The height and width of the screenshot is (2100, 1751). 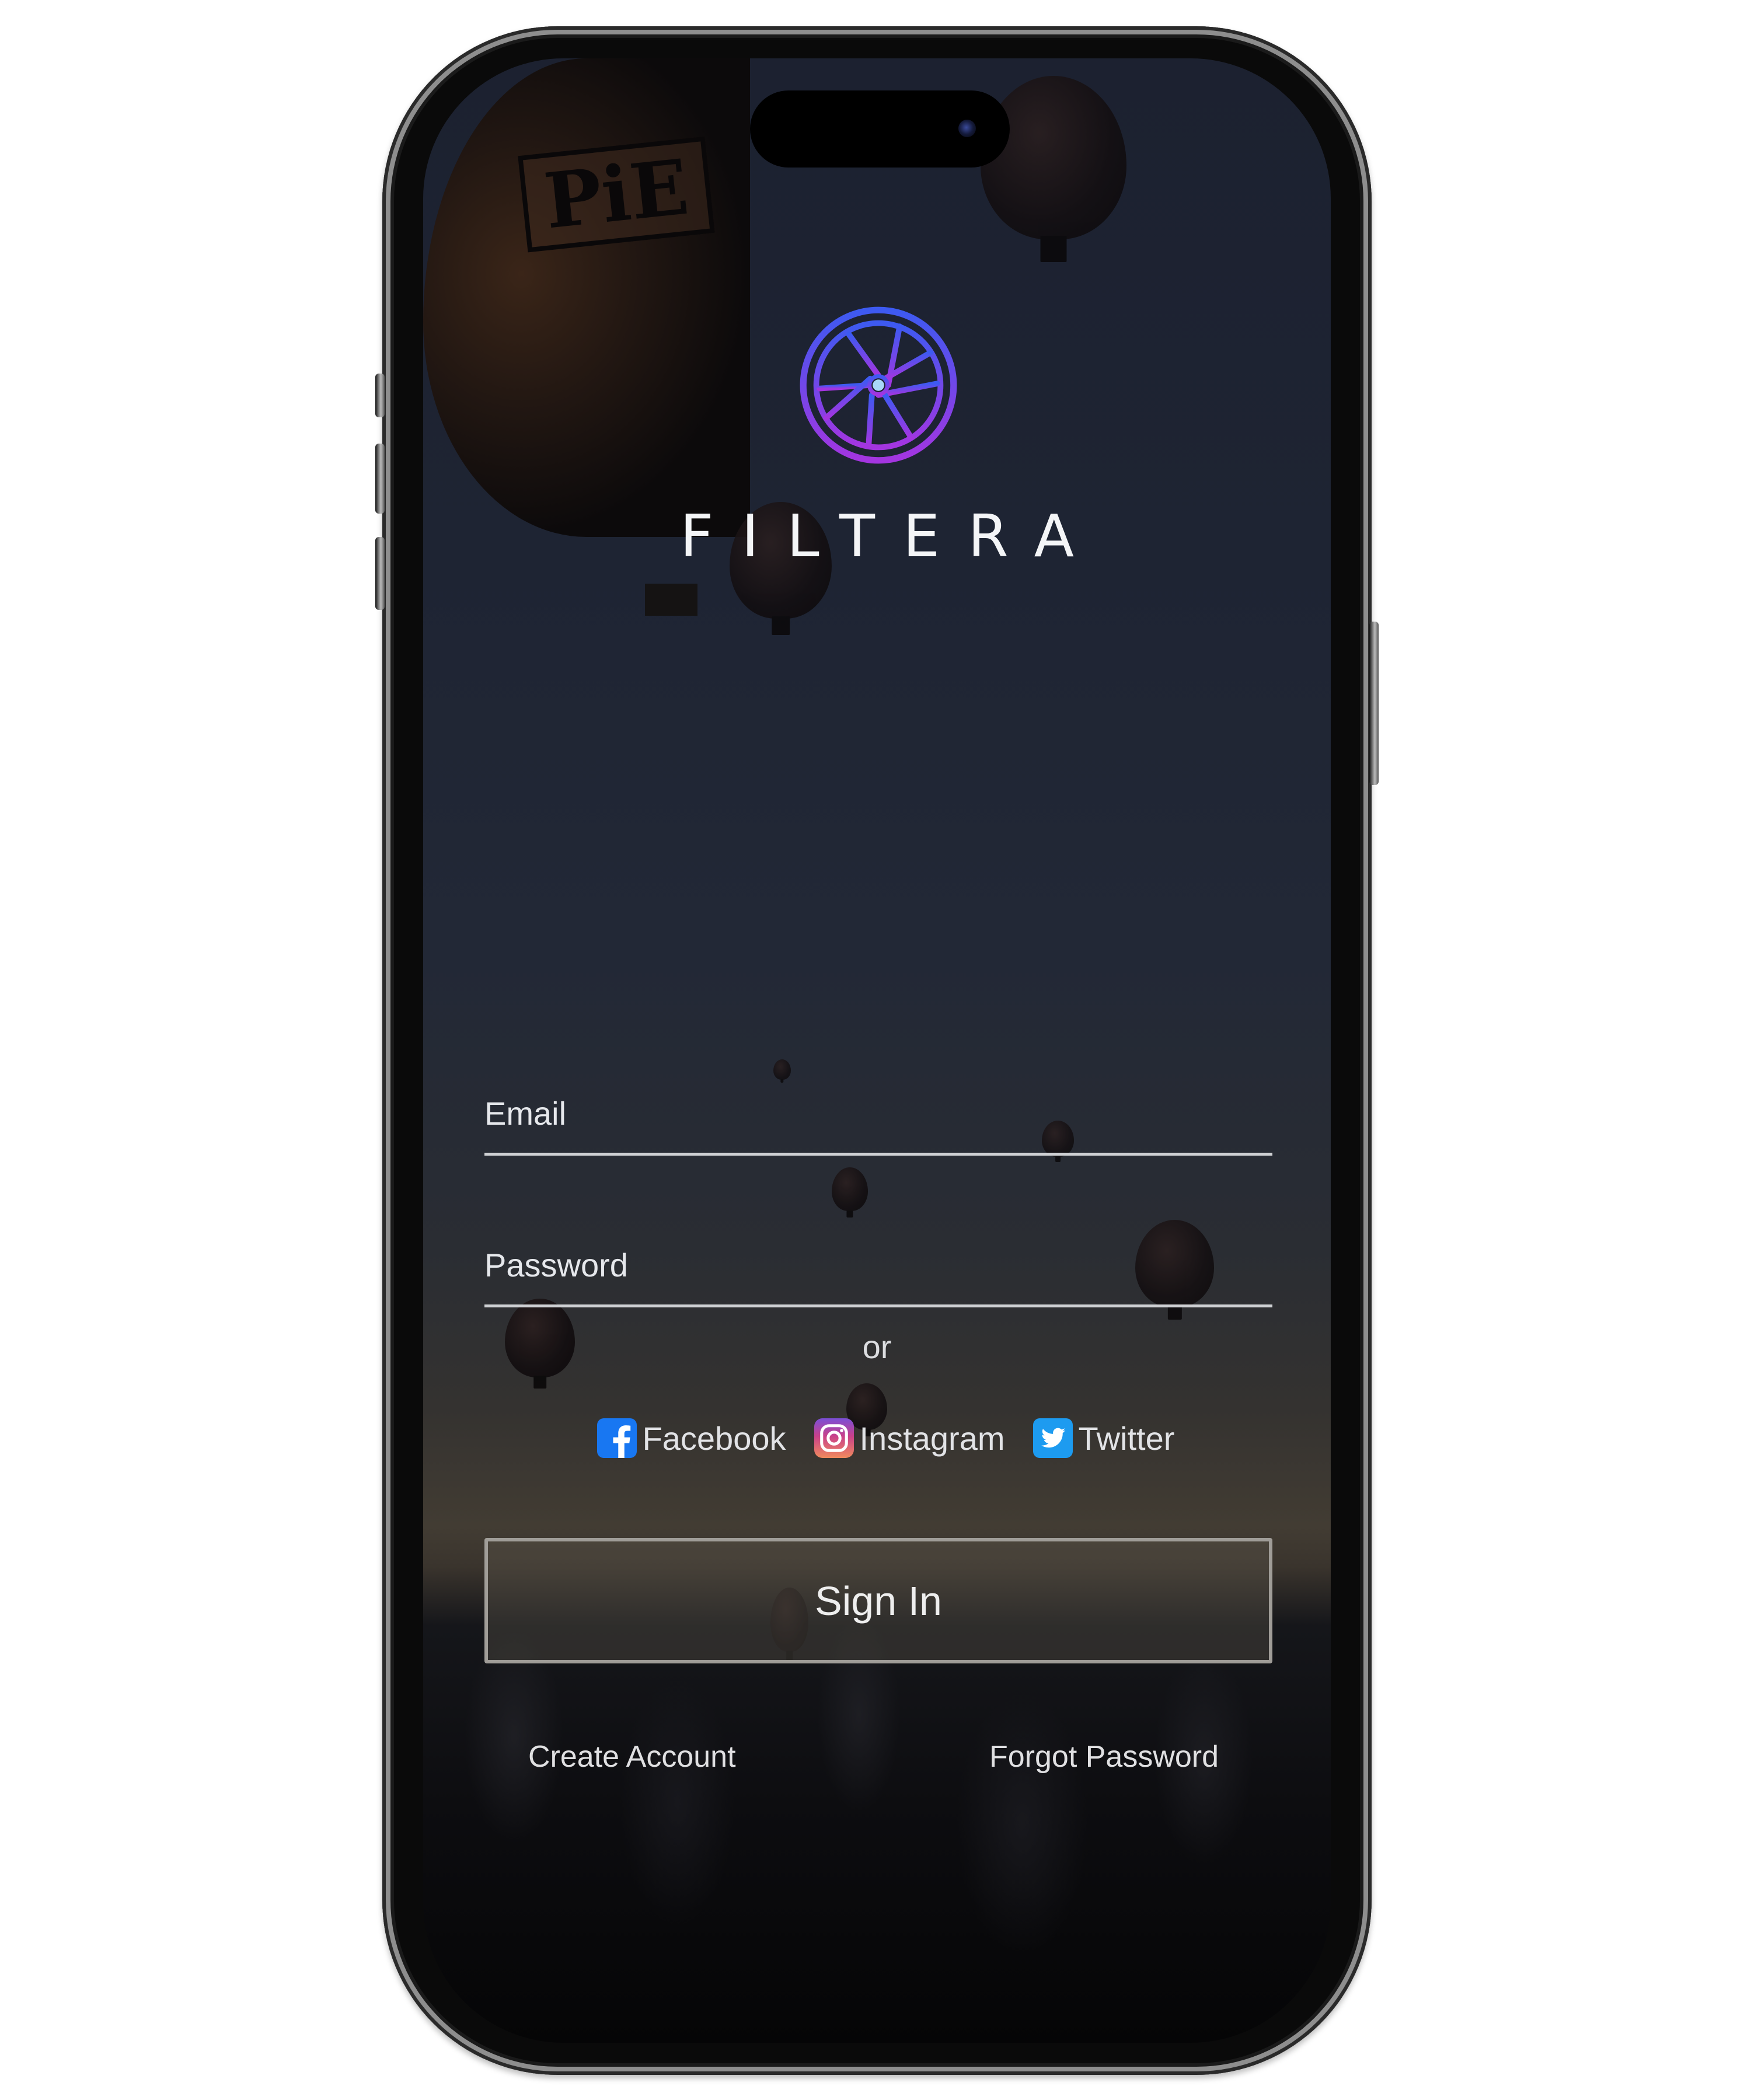 I want to click on email-field: Email, so click(x=878, y=1098).